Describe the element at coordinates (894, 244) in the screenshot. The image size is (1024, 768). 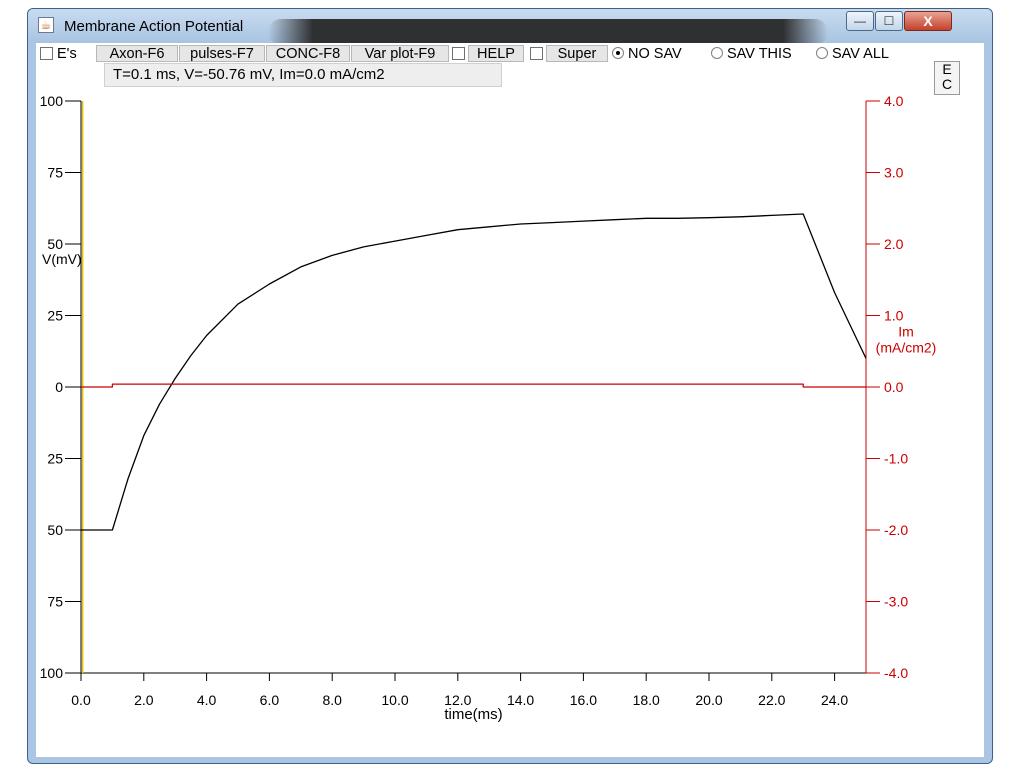
I see `y-right-tick-label: 2.0` at that location.